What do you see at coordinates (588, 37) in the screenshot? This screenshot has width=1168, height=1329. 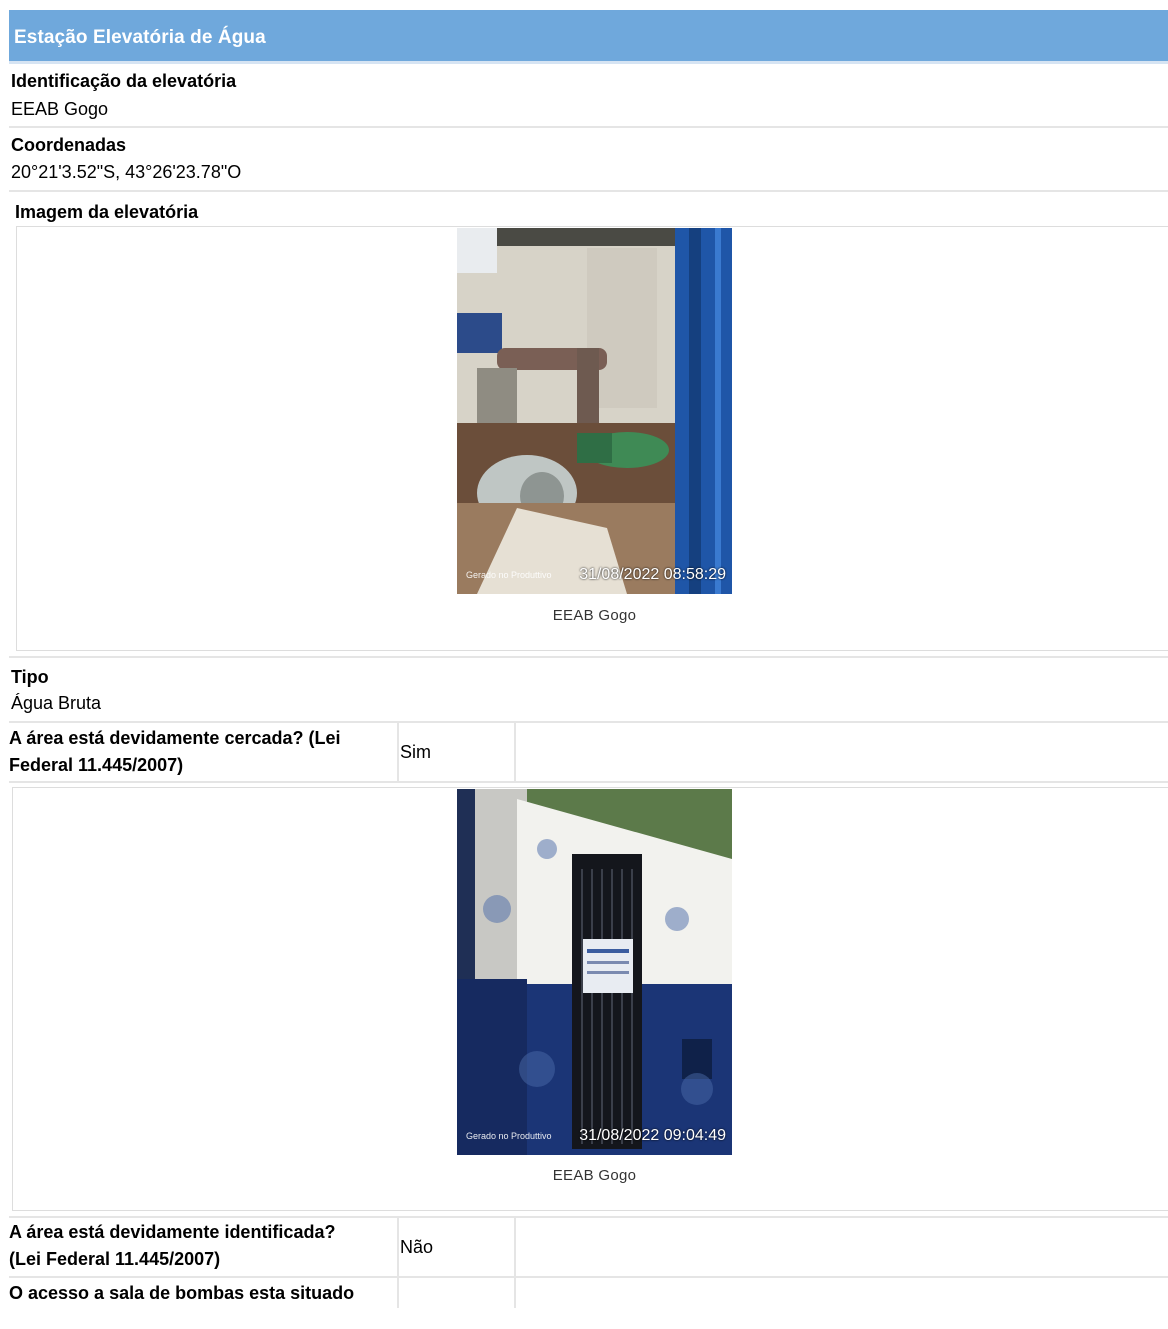 I see `section-header: Estação Elevatória de Água` at bounding box center [588, 37].